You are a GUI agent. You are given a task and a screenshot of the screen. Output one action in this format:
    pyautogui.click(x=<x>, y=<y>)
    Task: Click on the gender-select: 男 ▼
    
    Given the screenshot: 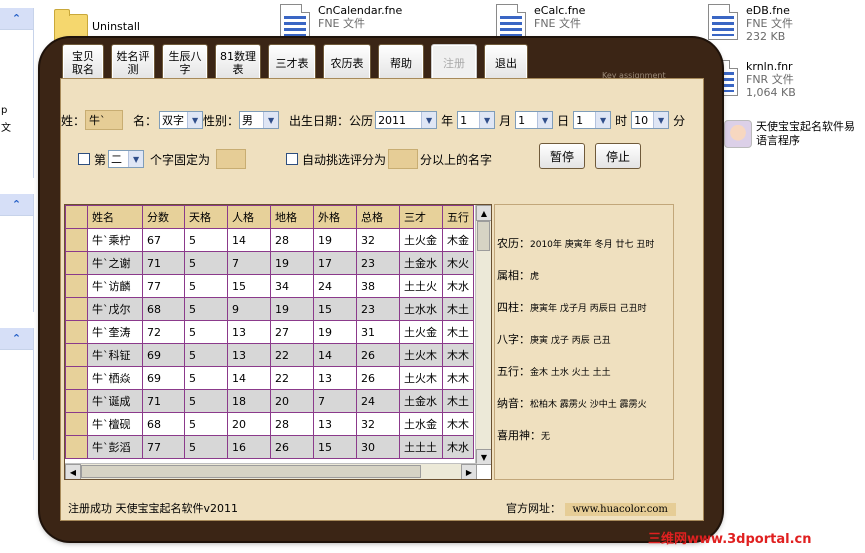 What is the action you would take?
    pyautogui.click(x=259, y=120)
    